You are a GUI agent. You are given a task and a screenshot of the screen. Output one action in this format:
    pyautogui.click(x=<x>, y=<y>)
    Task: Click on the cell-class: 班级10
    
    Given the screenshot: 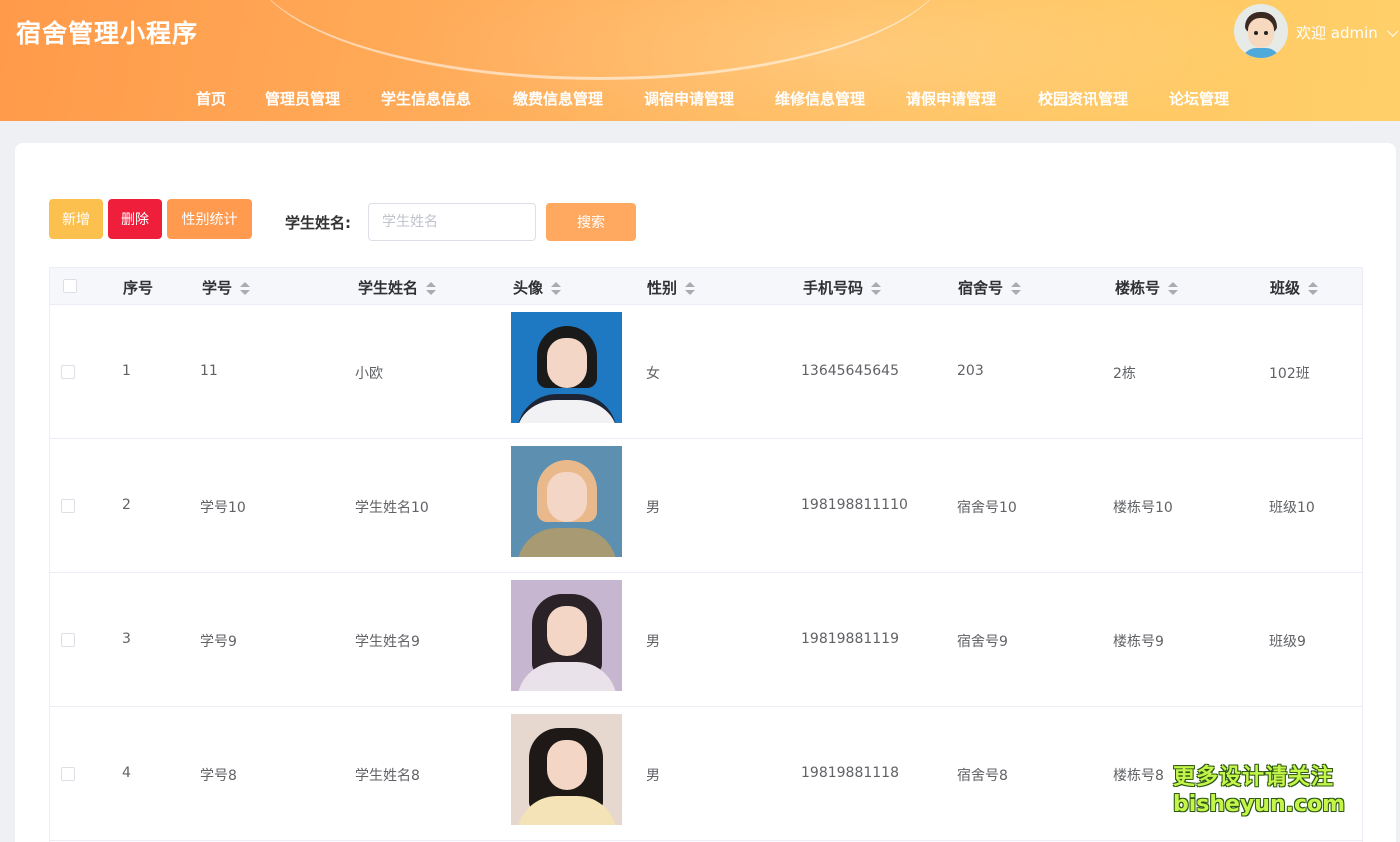 What is the action you would take?
    pyautogui.click(x=1292, y=508)
    